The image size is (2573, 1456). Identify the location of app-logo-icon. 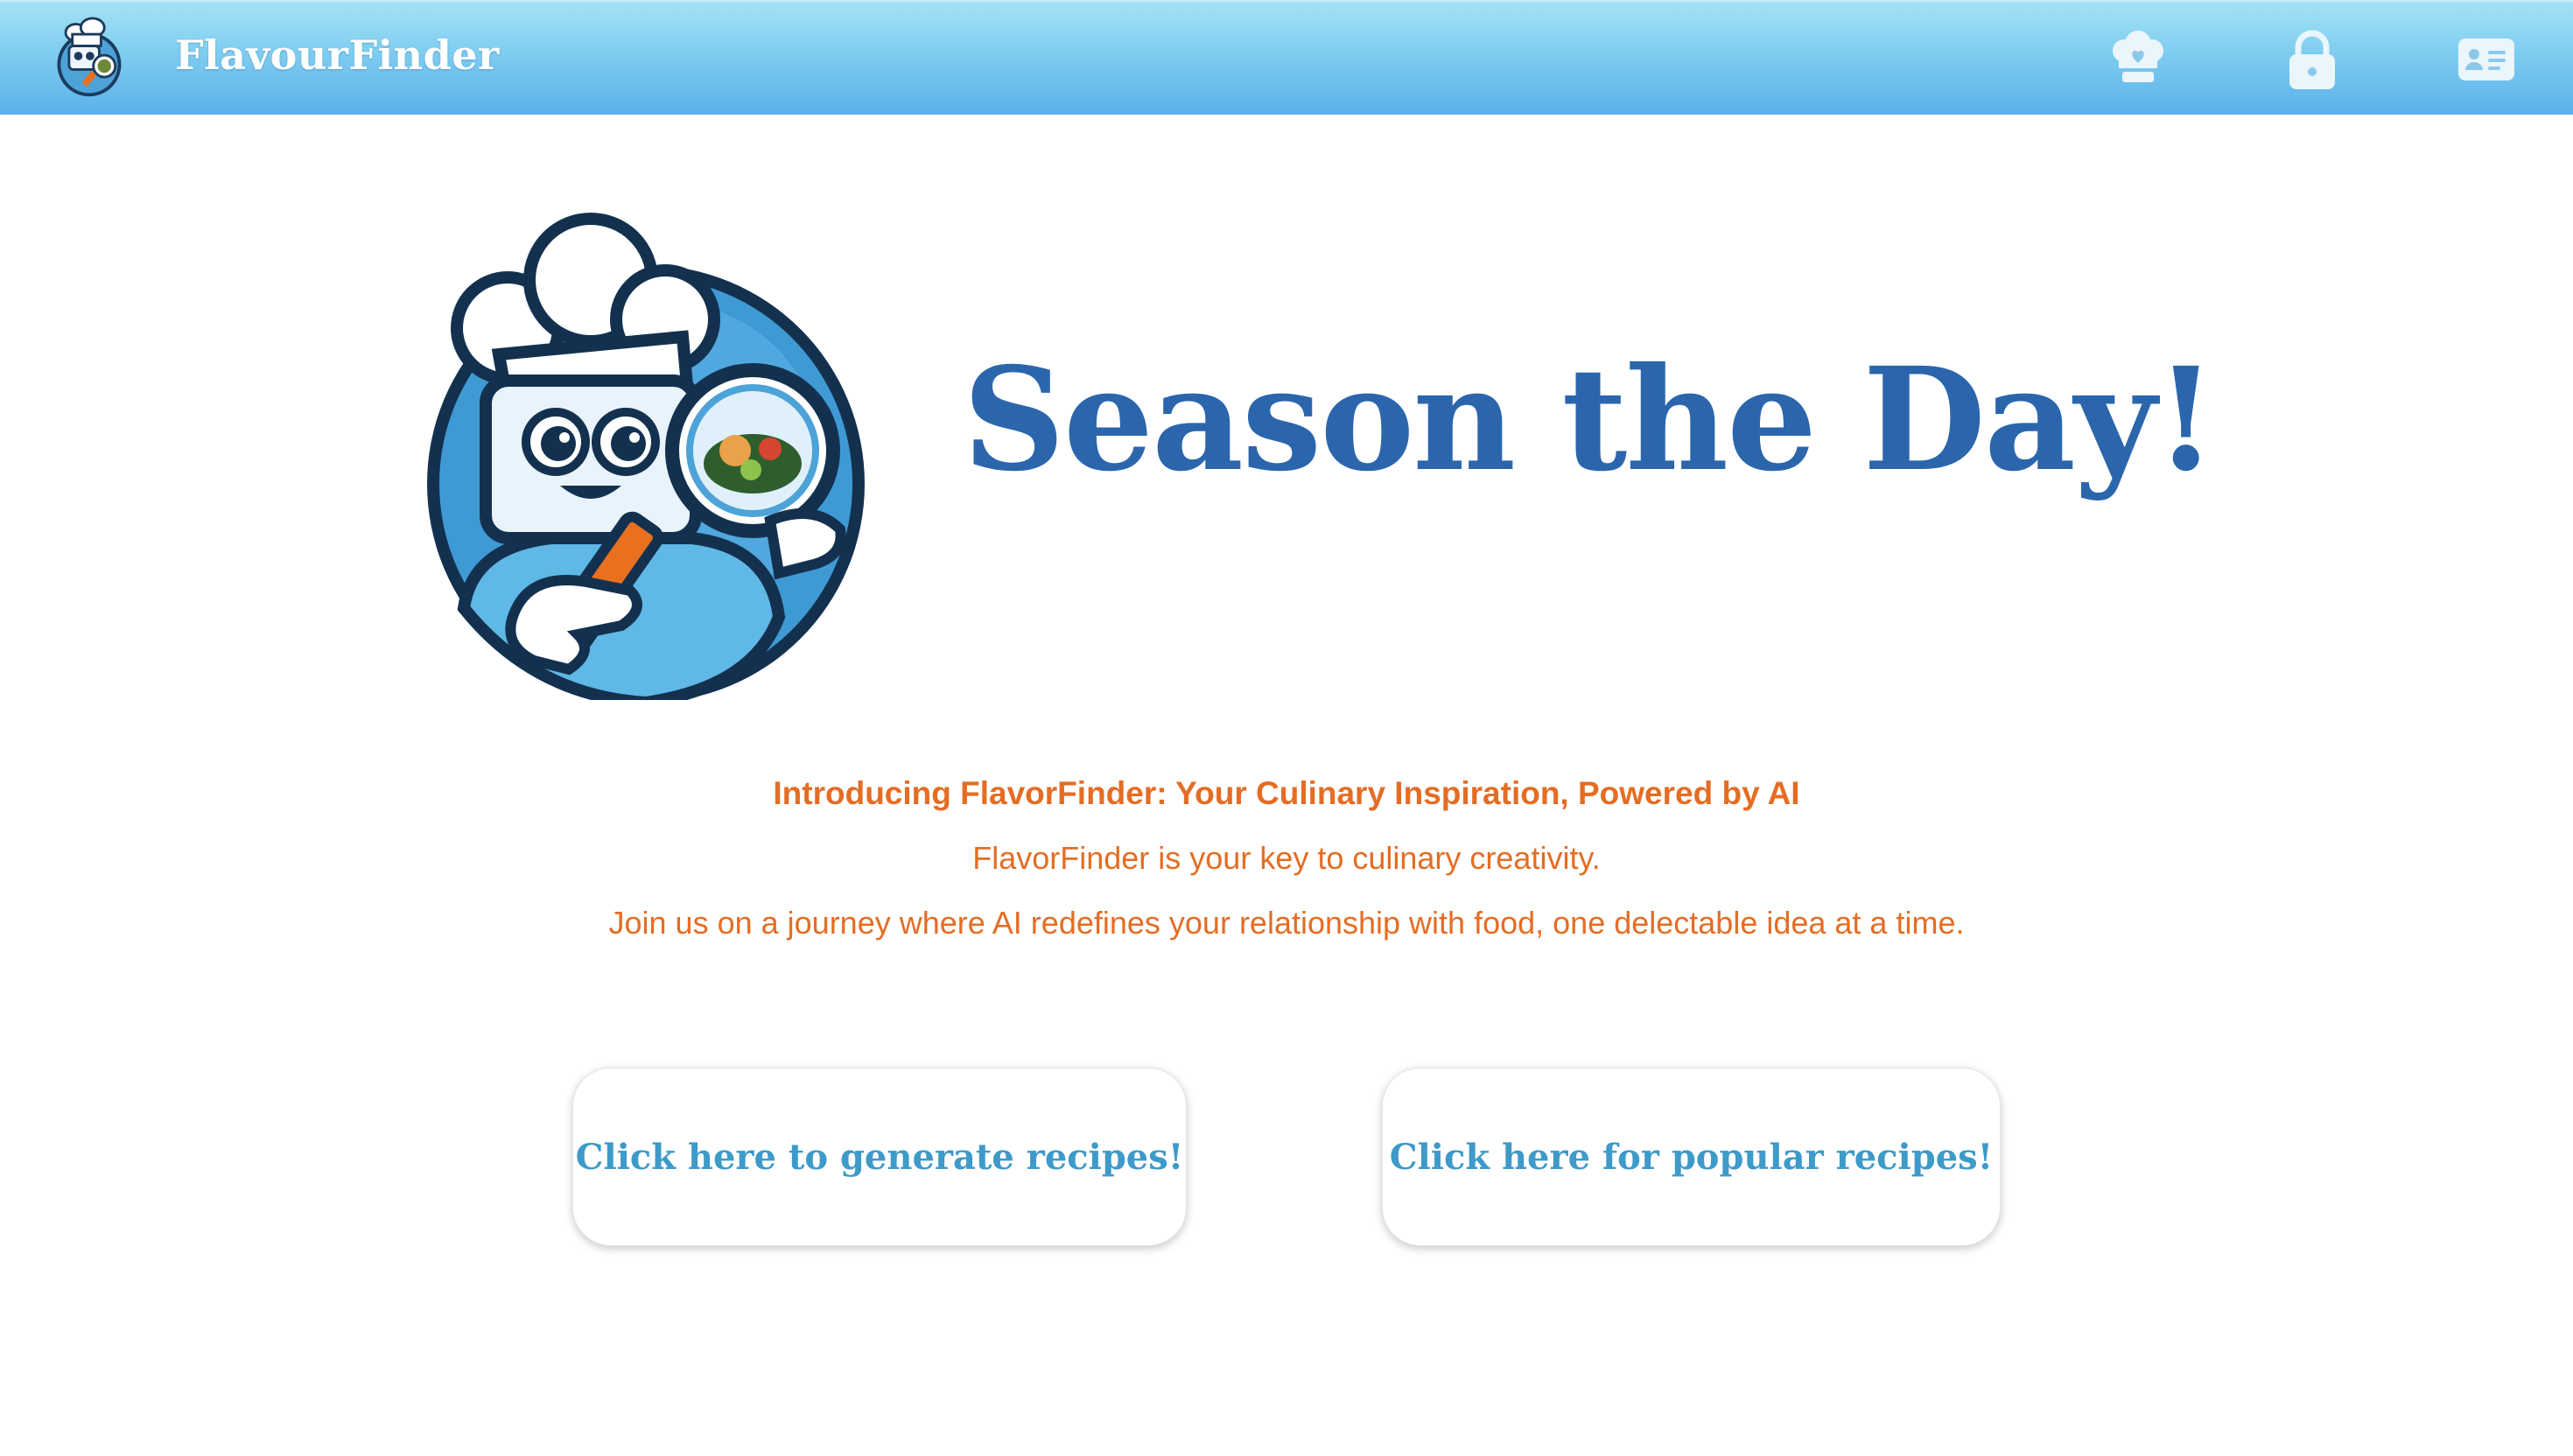
(88, 58).